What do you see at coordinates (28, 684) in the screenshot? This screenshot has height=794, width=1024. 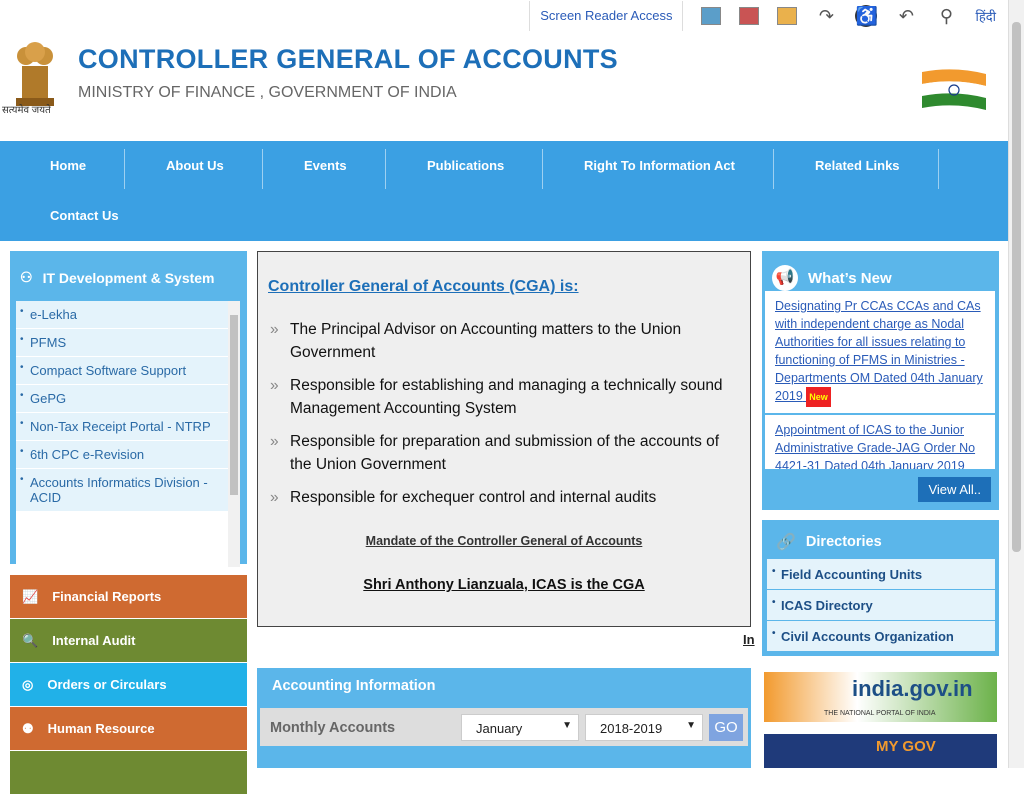 I see `circular-icon: ◎` at bounding box center [28, 684].